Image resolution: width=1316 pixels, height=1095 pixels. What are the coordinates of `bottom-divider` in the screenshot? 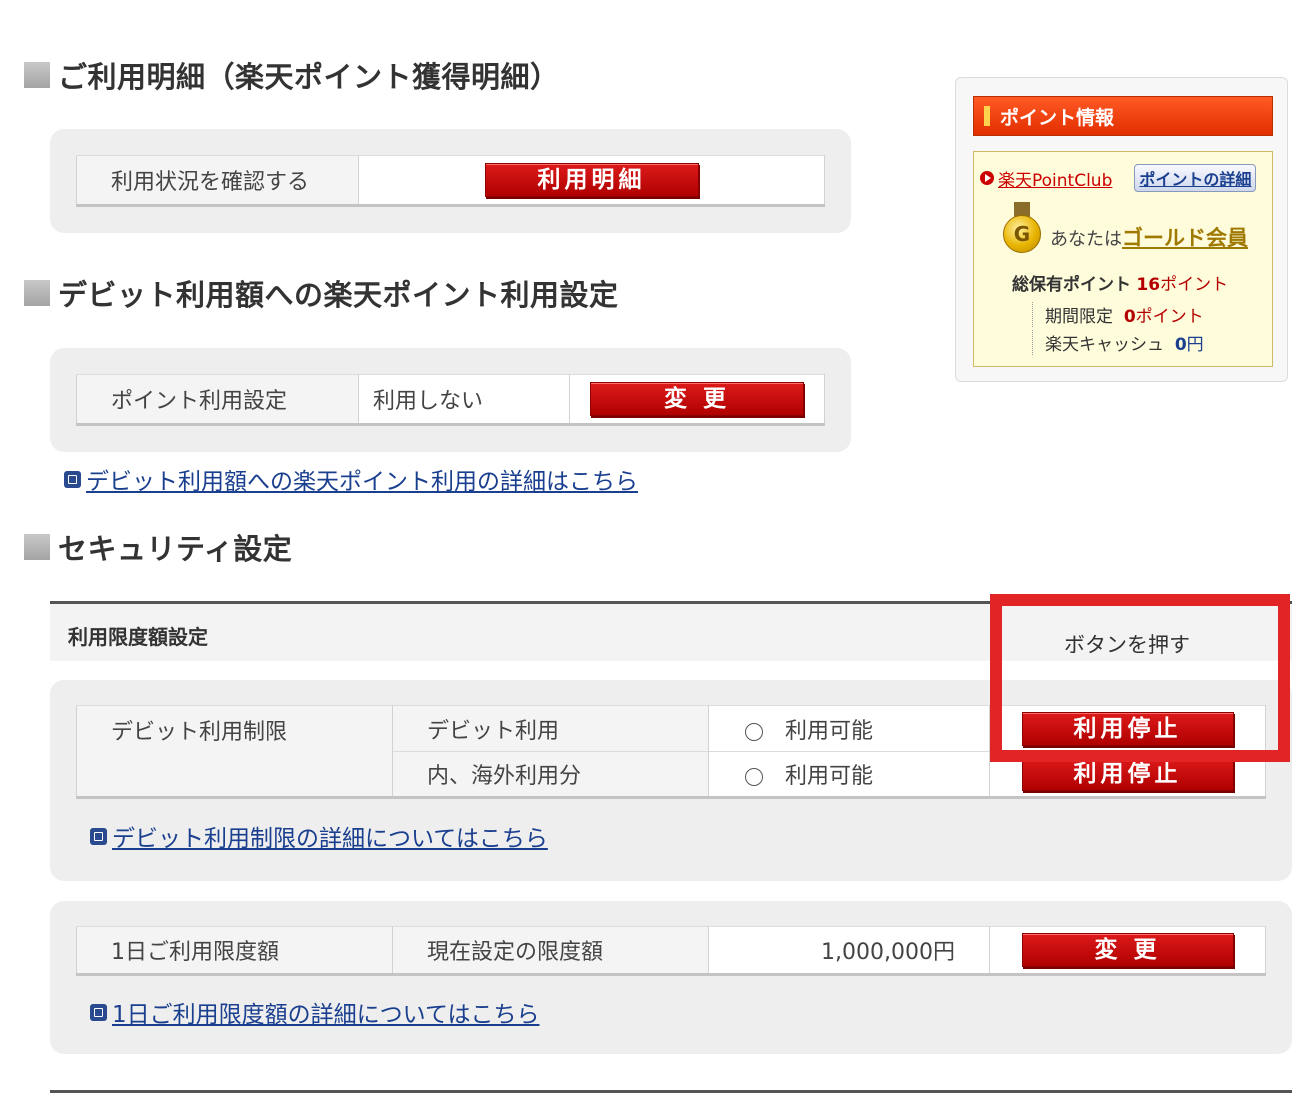 It's located at (671, 1091).